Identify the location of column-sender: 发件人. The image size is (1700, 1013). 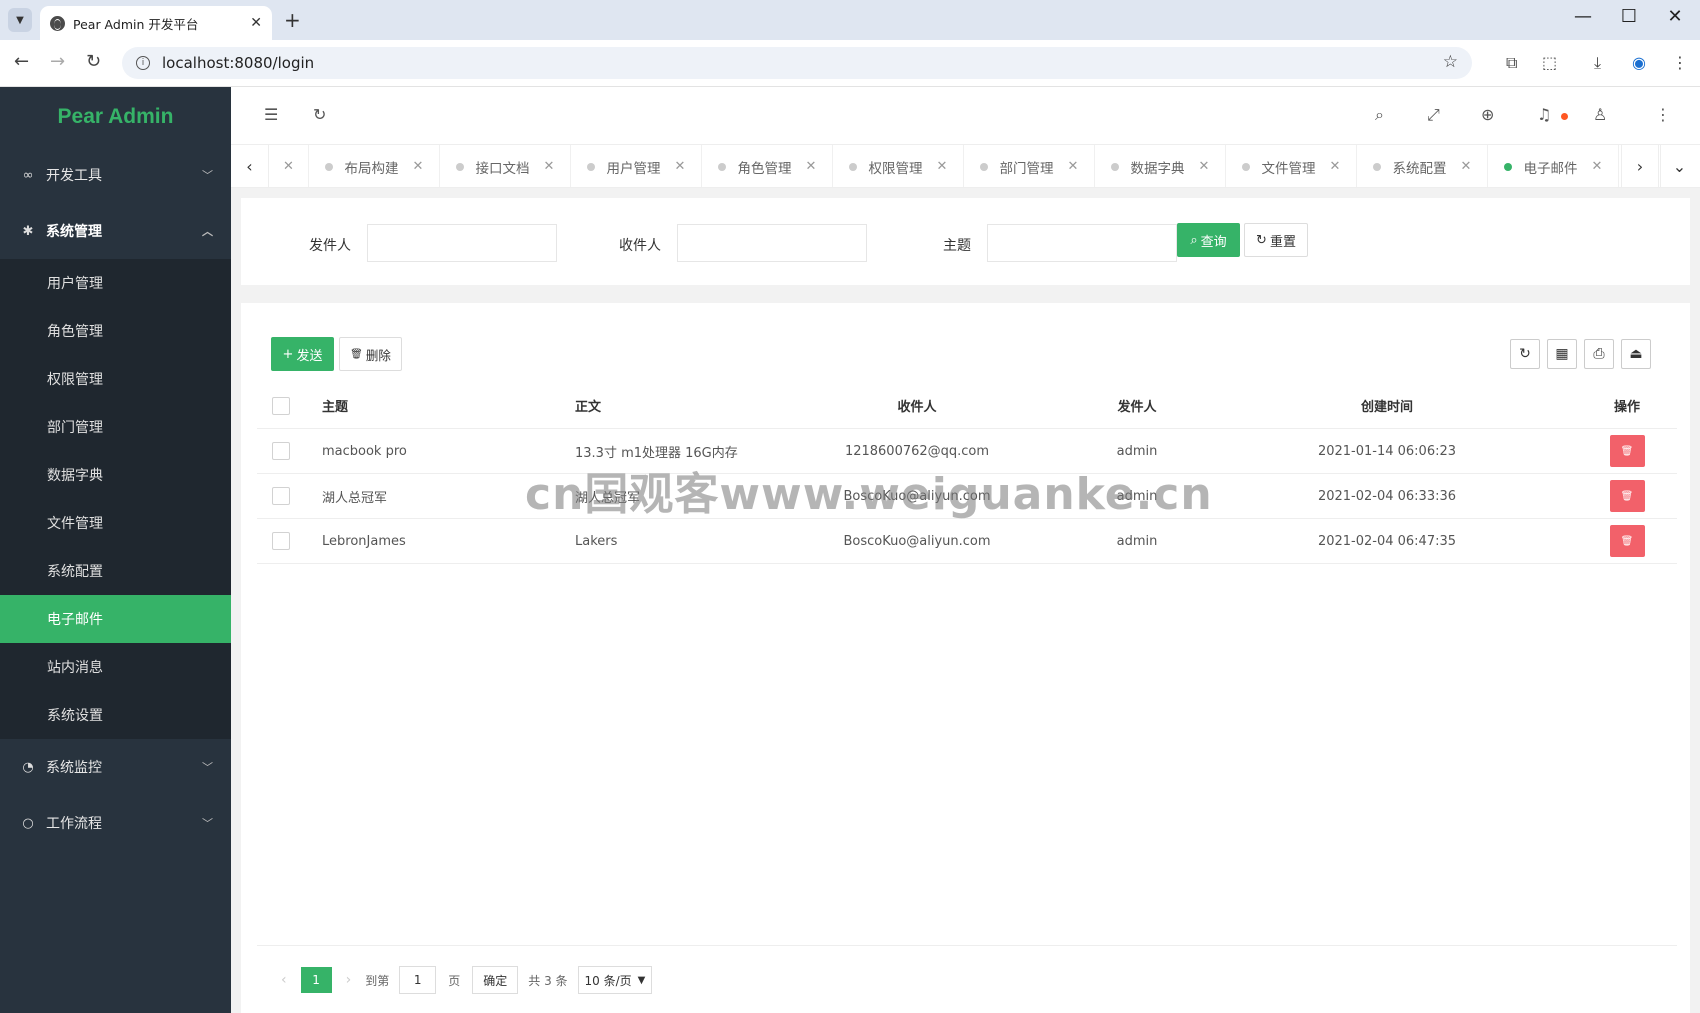
(1137, 405).